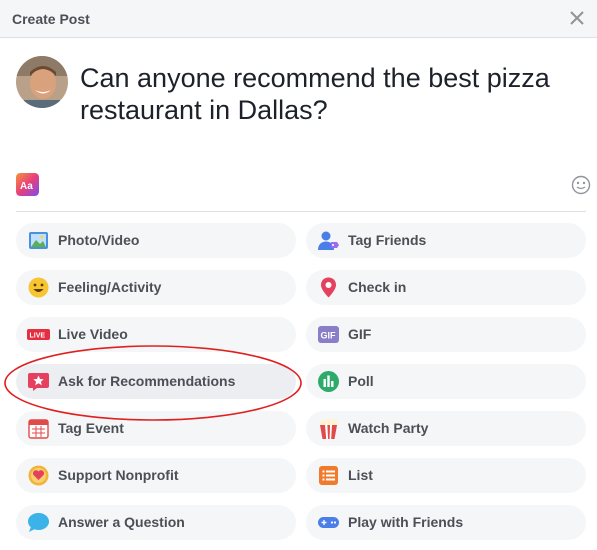 The height and width of the screenshot is (550, 597). I want to click on svg-text: GIF, so click(329, 336).